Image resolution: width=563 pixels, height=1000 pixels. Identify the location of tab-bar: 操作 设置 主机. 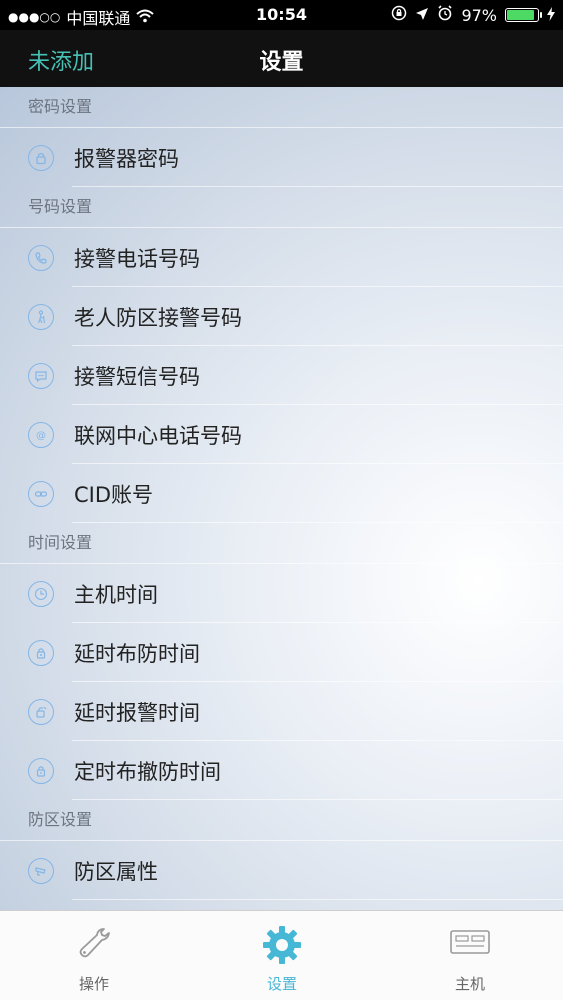
(281, 955).